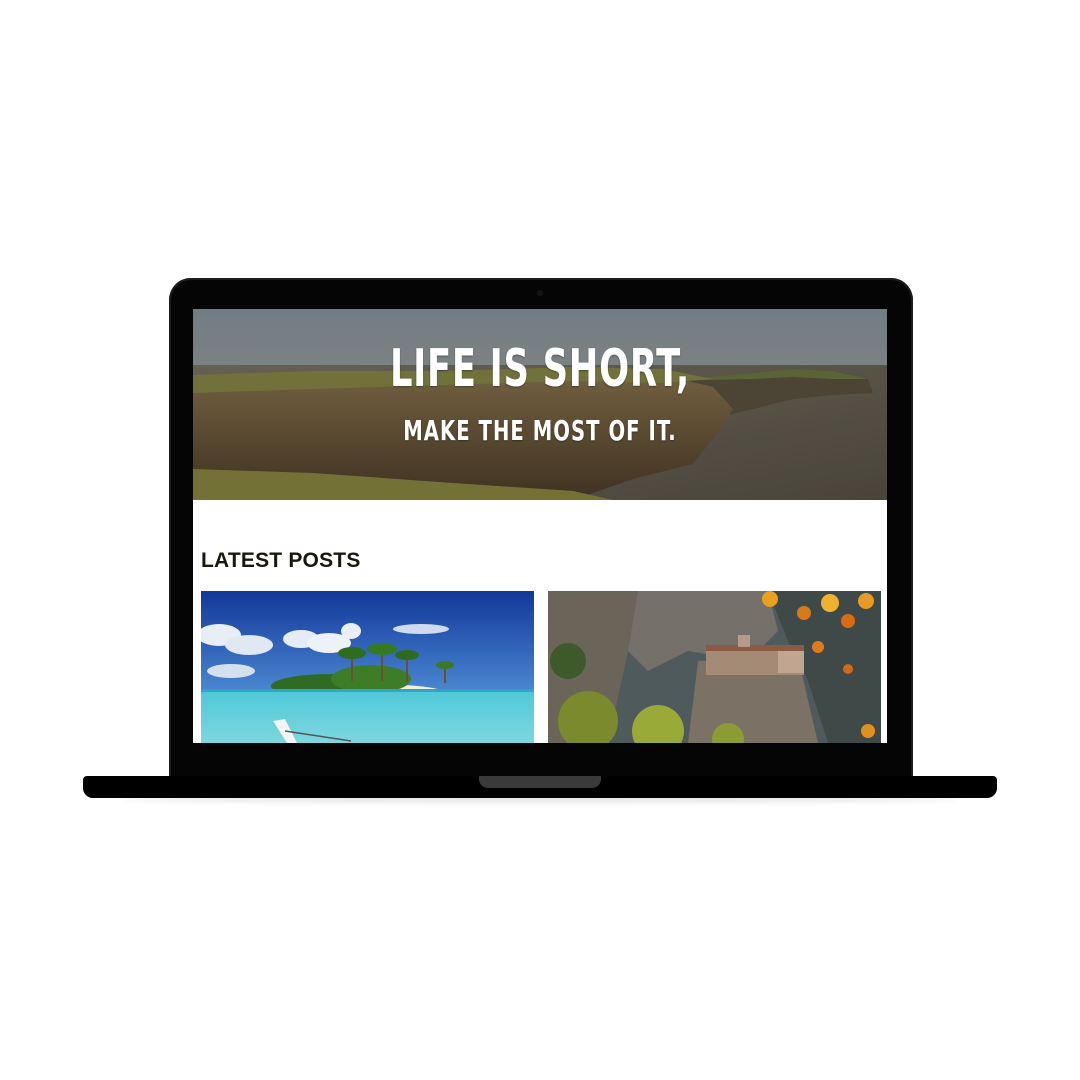  I want to click on latest-posts-heading: LATEST POSTS, so click(281, 560).